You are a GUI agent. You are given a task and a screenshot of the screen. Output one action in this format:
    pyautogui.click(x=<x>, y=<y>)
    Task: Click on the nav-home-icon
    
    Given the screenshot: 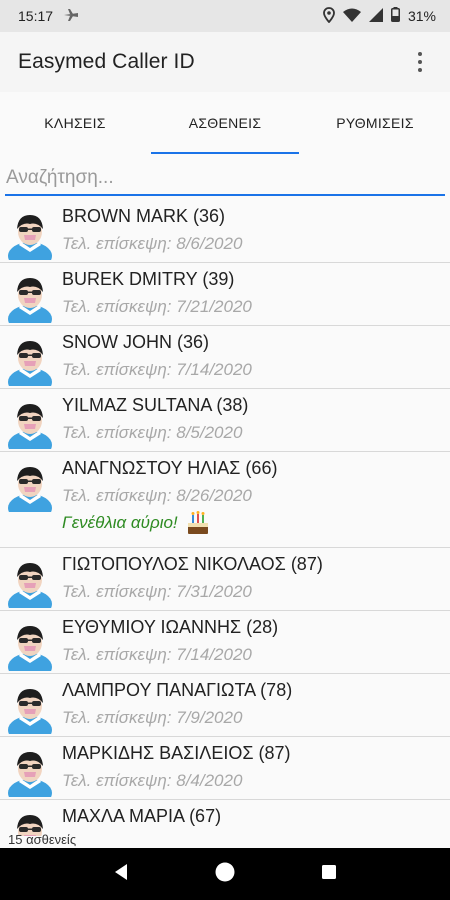 What is the action you would take?
    pyautogui.click(x=225, y=874)
    